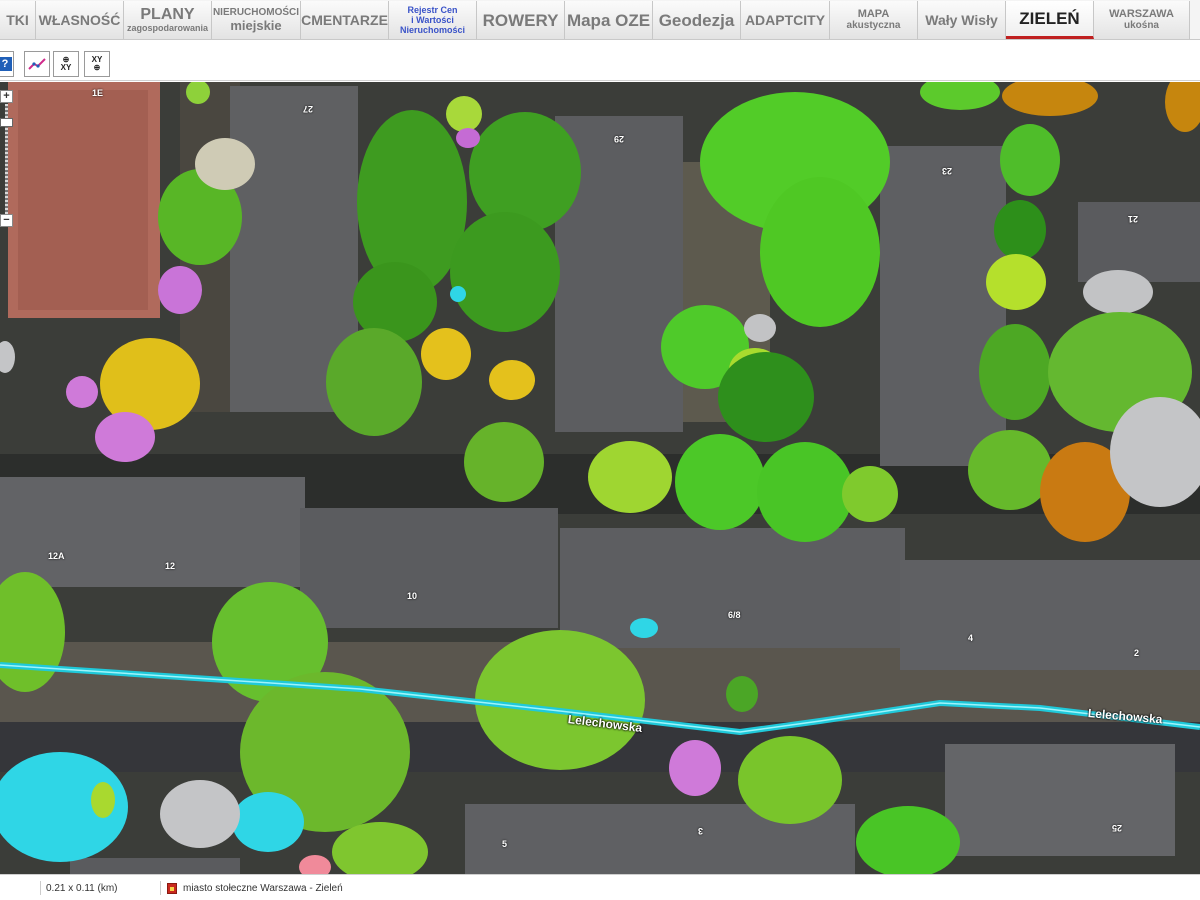 The width and height of the screenshot is (1200, 900). Describe the element at coordinates (98, 93) in the screenshot. I see `building-number: 1E` at that location.